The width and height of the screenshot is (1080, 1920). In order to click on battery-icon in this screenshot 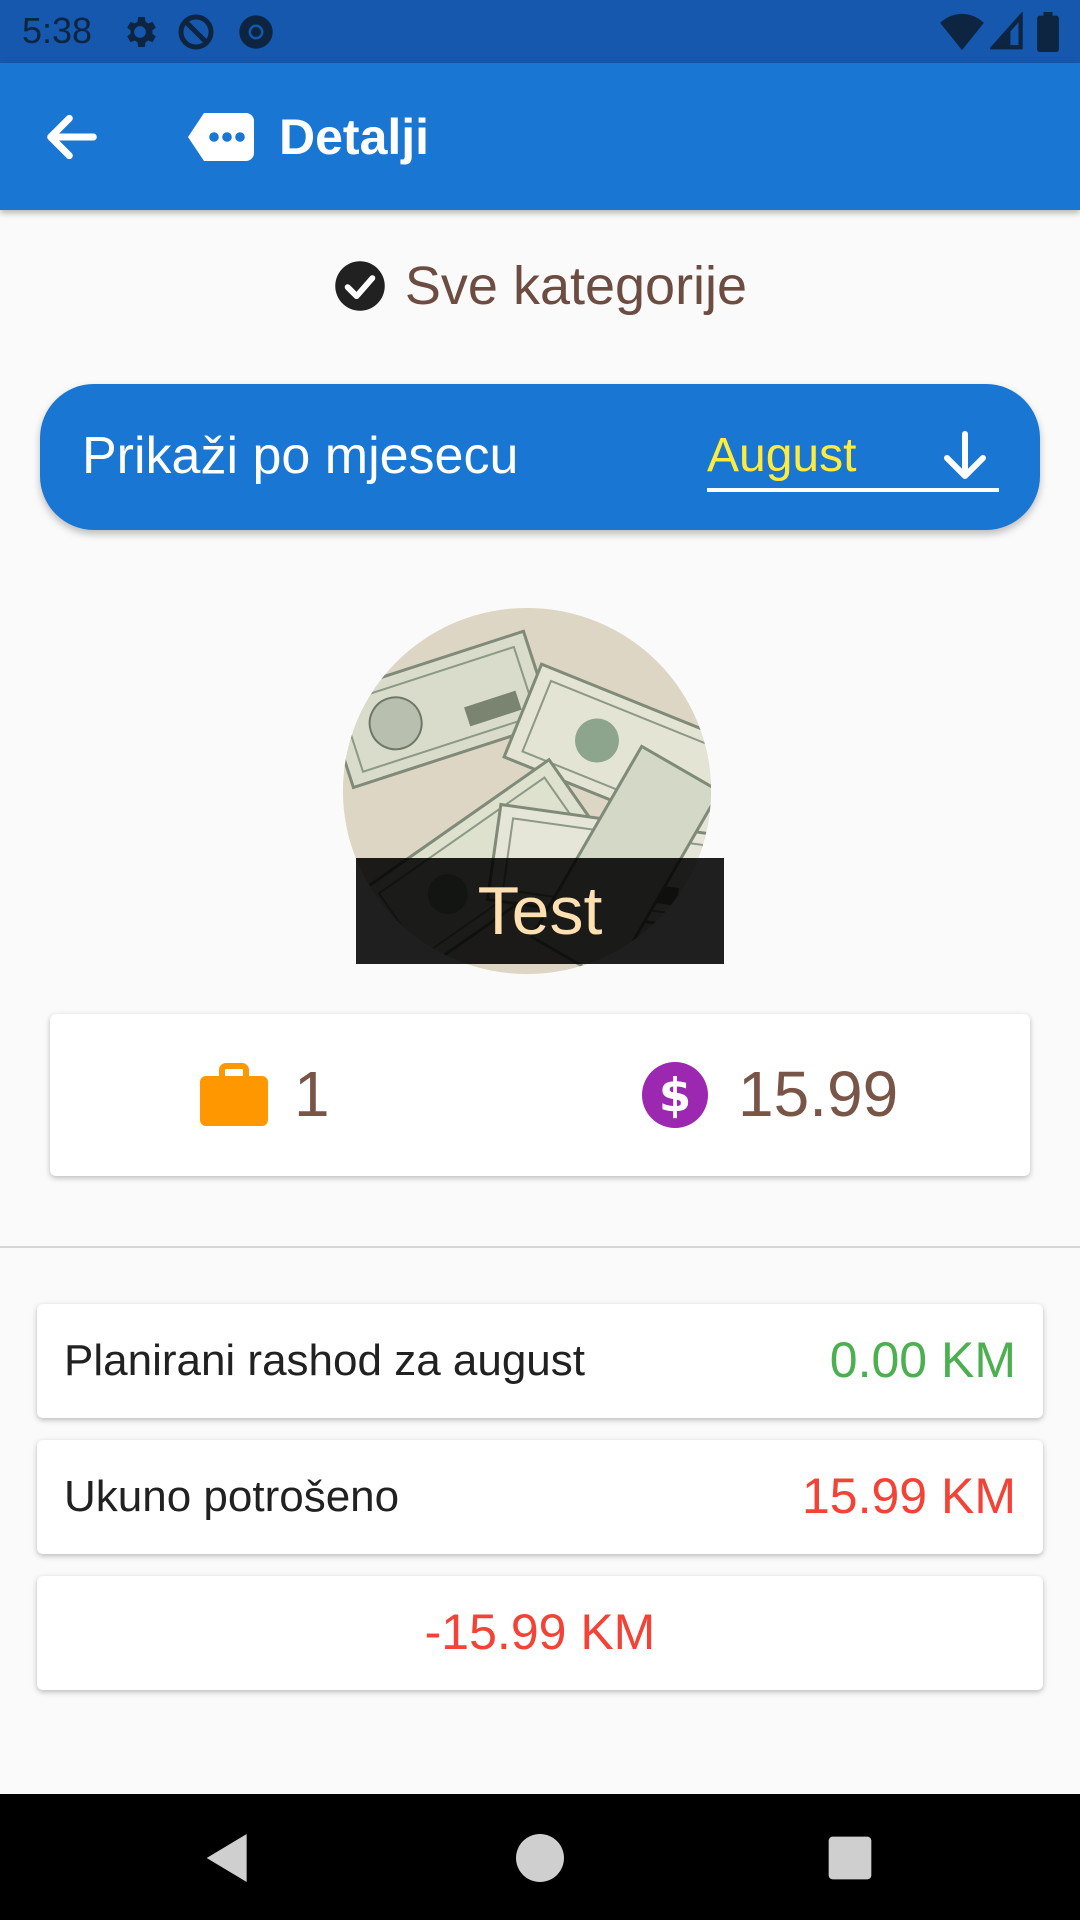, I will do `click(1048, 32)`.